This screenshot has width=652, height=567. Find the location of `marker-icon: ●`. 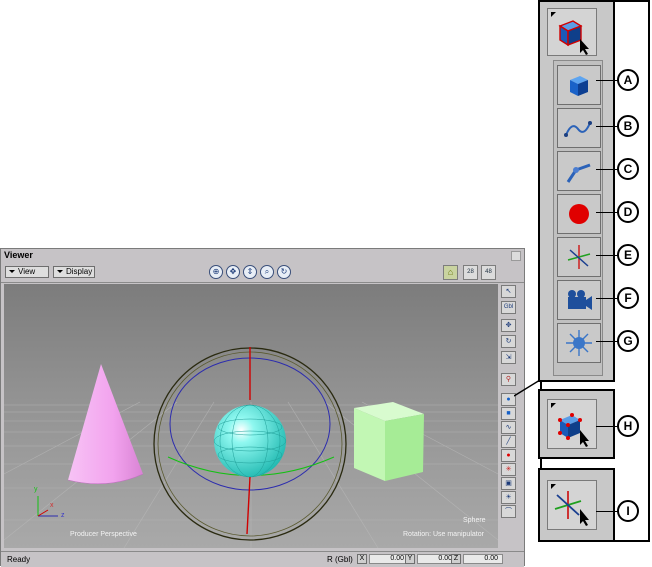

marker-icon: ● is located at coordinates (508, 455).